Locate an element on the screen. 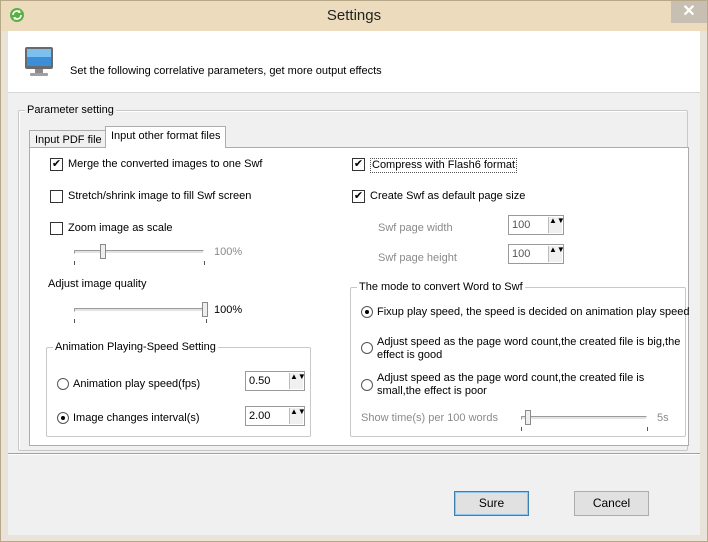 The image size is (708, 542). close-icon: ✕ is located at coordinates (689, 11).